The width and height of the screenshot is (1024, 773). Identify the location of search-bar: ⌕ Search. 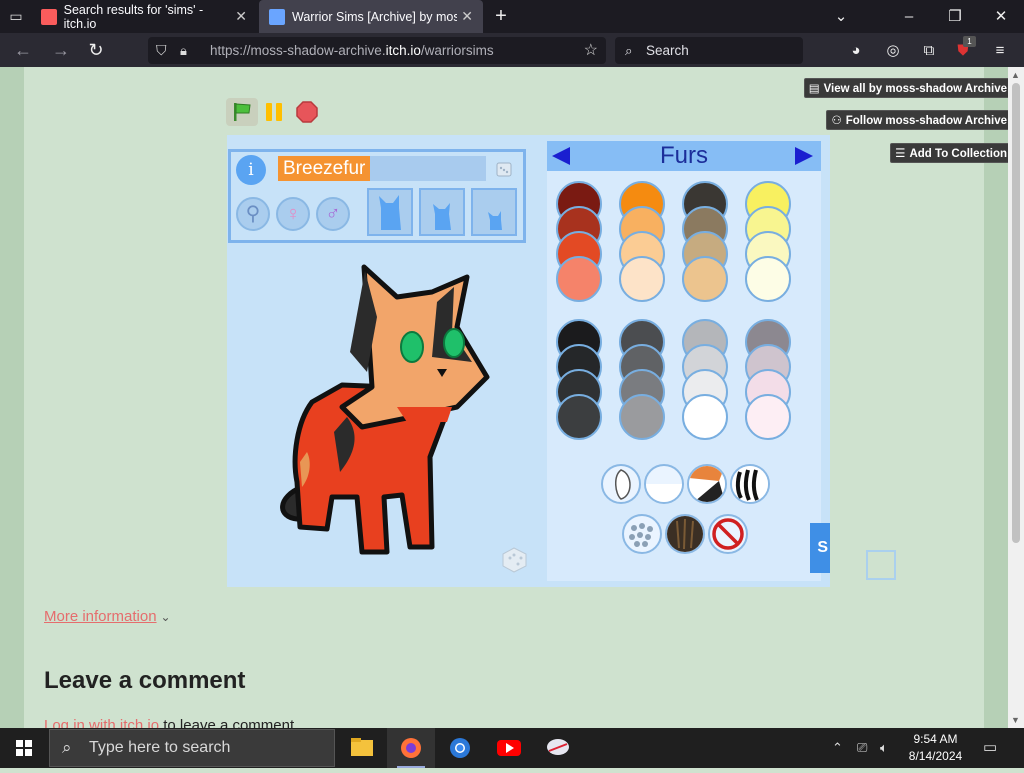
(709, 50).